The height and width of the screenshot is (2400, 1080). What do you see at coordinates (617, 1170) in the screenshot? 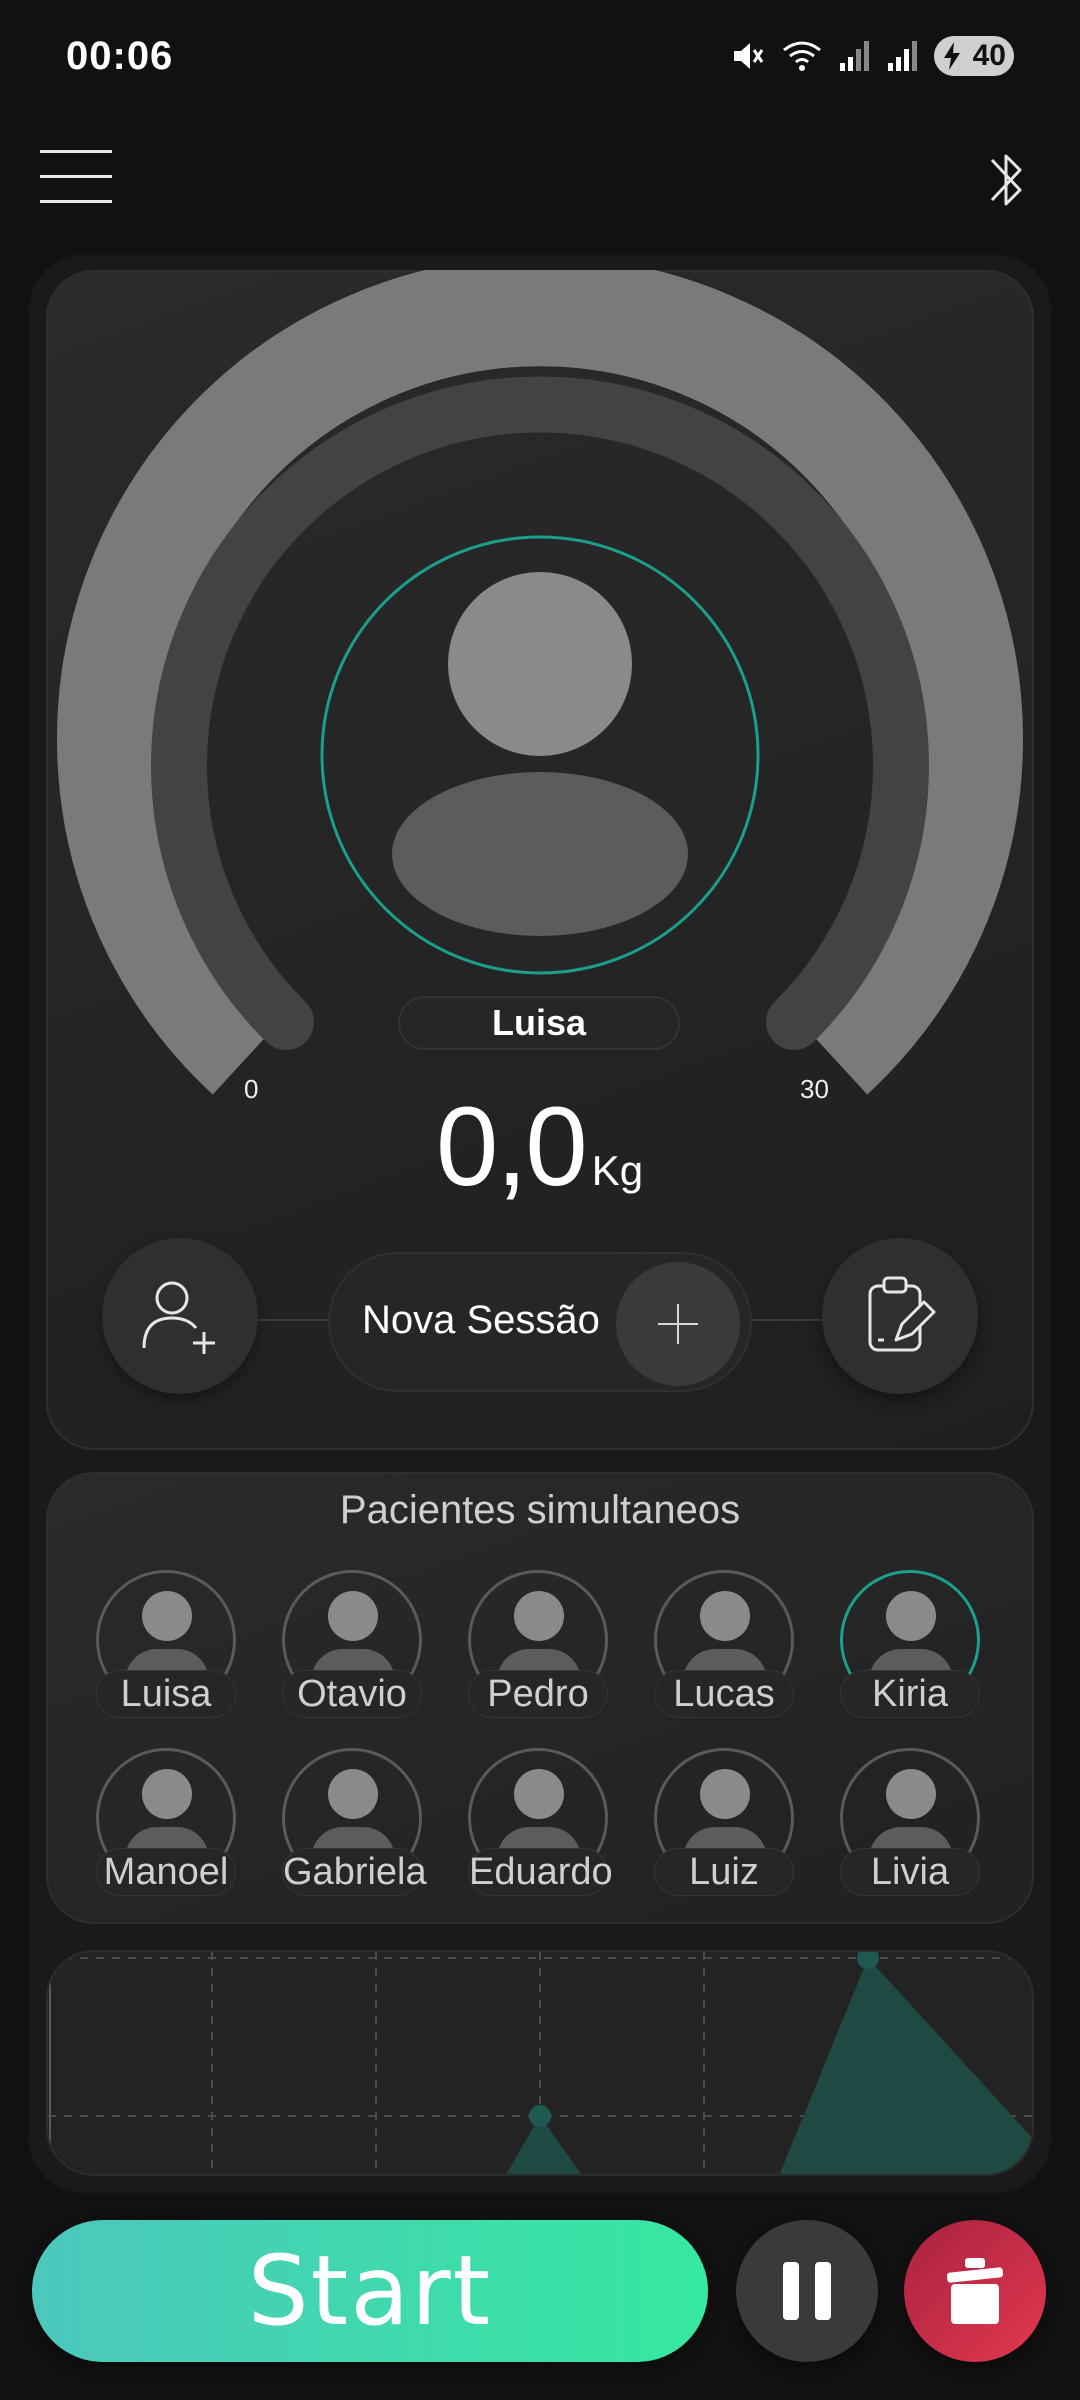
I see `weight-unit: Kg` at bounding box center [617, 1170].